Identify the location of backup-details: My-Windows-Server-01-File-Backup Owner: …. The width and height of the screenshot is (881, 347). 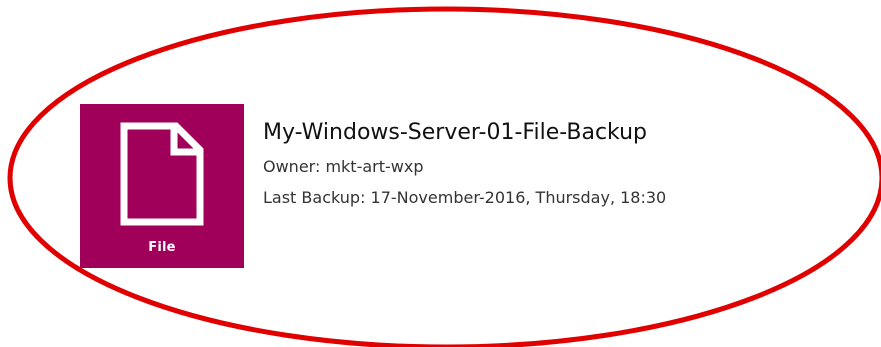
(464, 163).